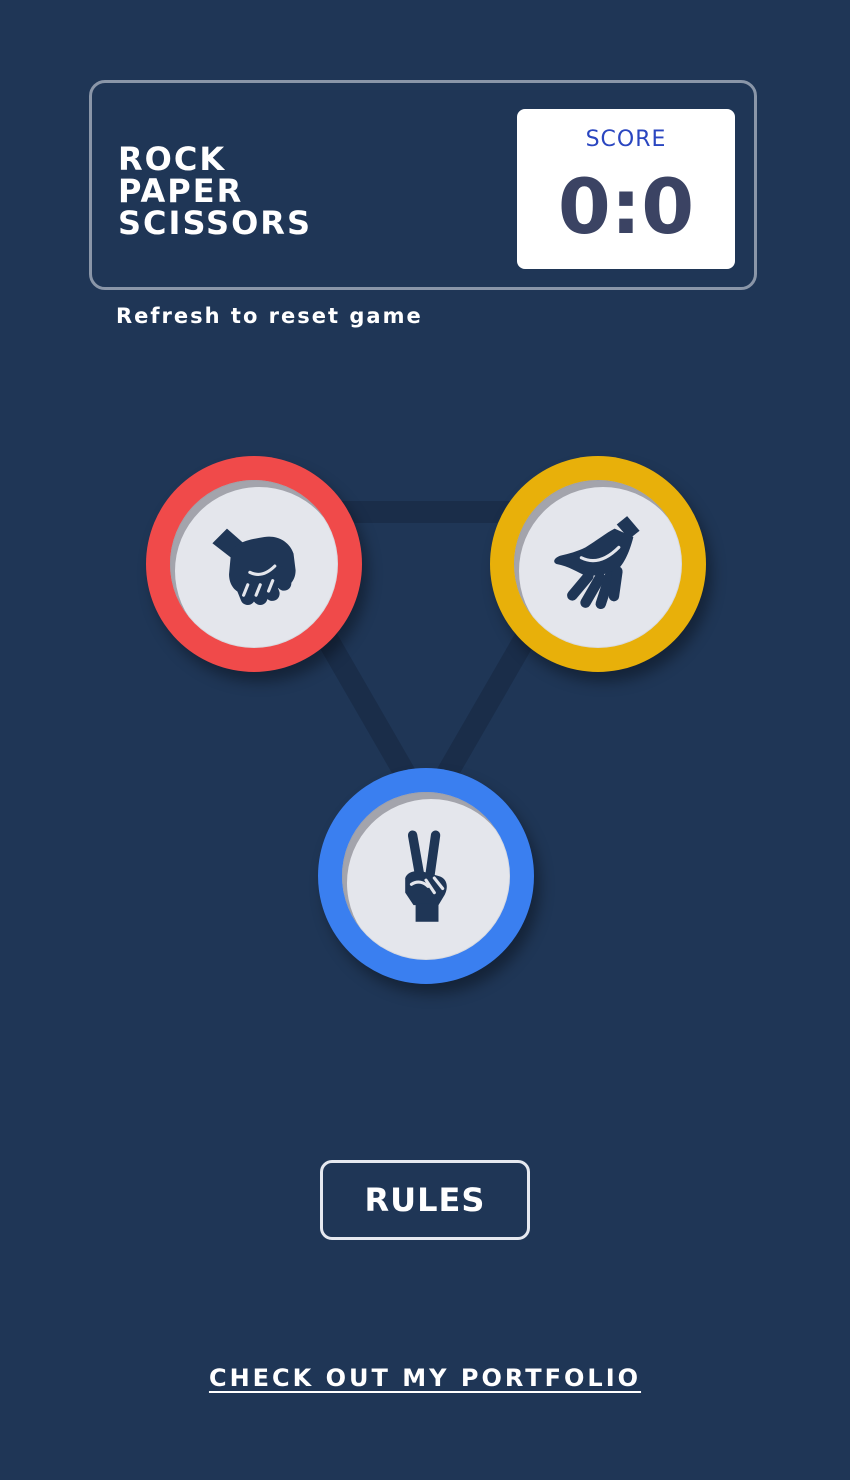 This screenshot has width=850, height=1480. What do you see at coordinates (423, 185) in the screenshot?
I see `header-panel: ROCK PAPER SCISSORS SCORE 0:0` at bounding box center [423, 185].